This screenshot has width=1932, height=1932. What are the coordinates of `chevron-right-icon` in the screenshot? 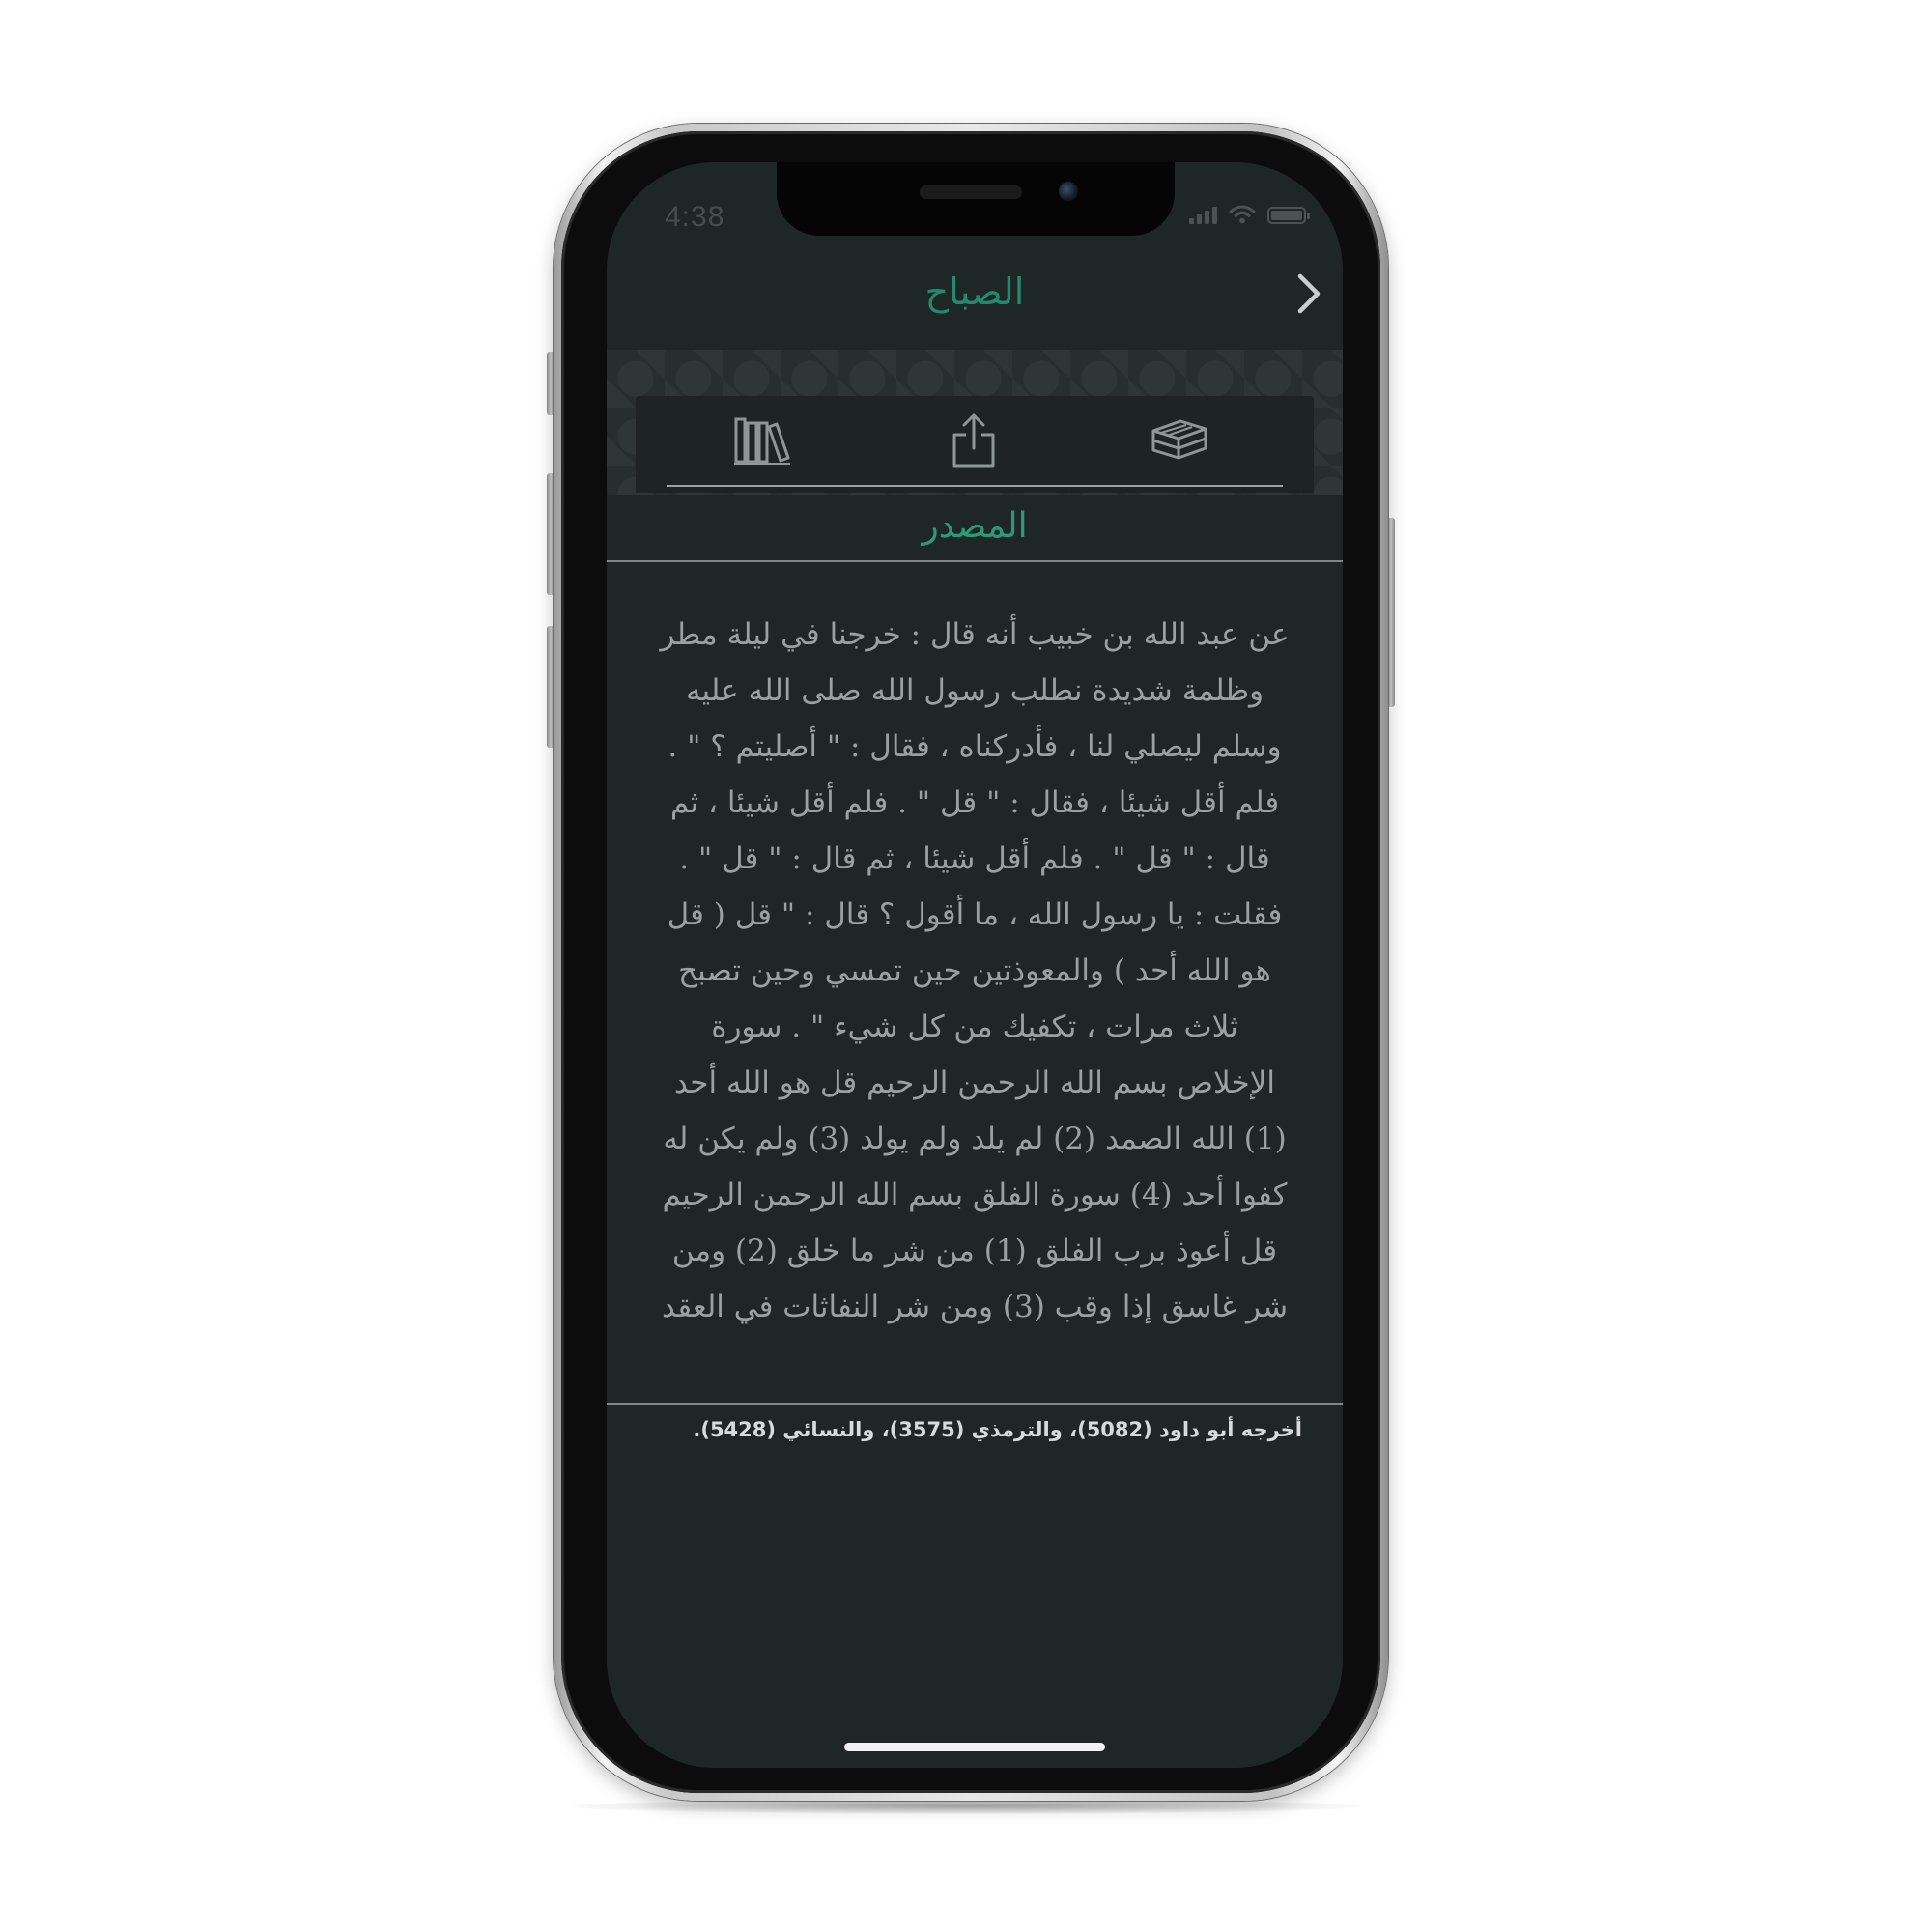 It's located at (1308, 294).